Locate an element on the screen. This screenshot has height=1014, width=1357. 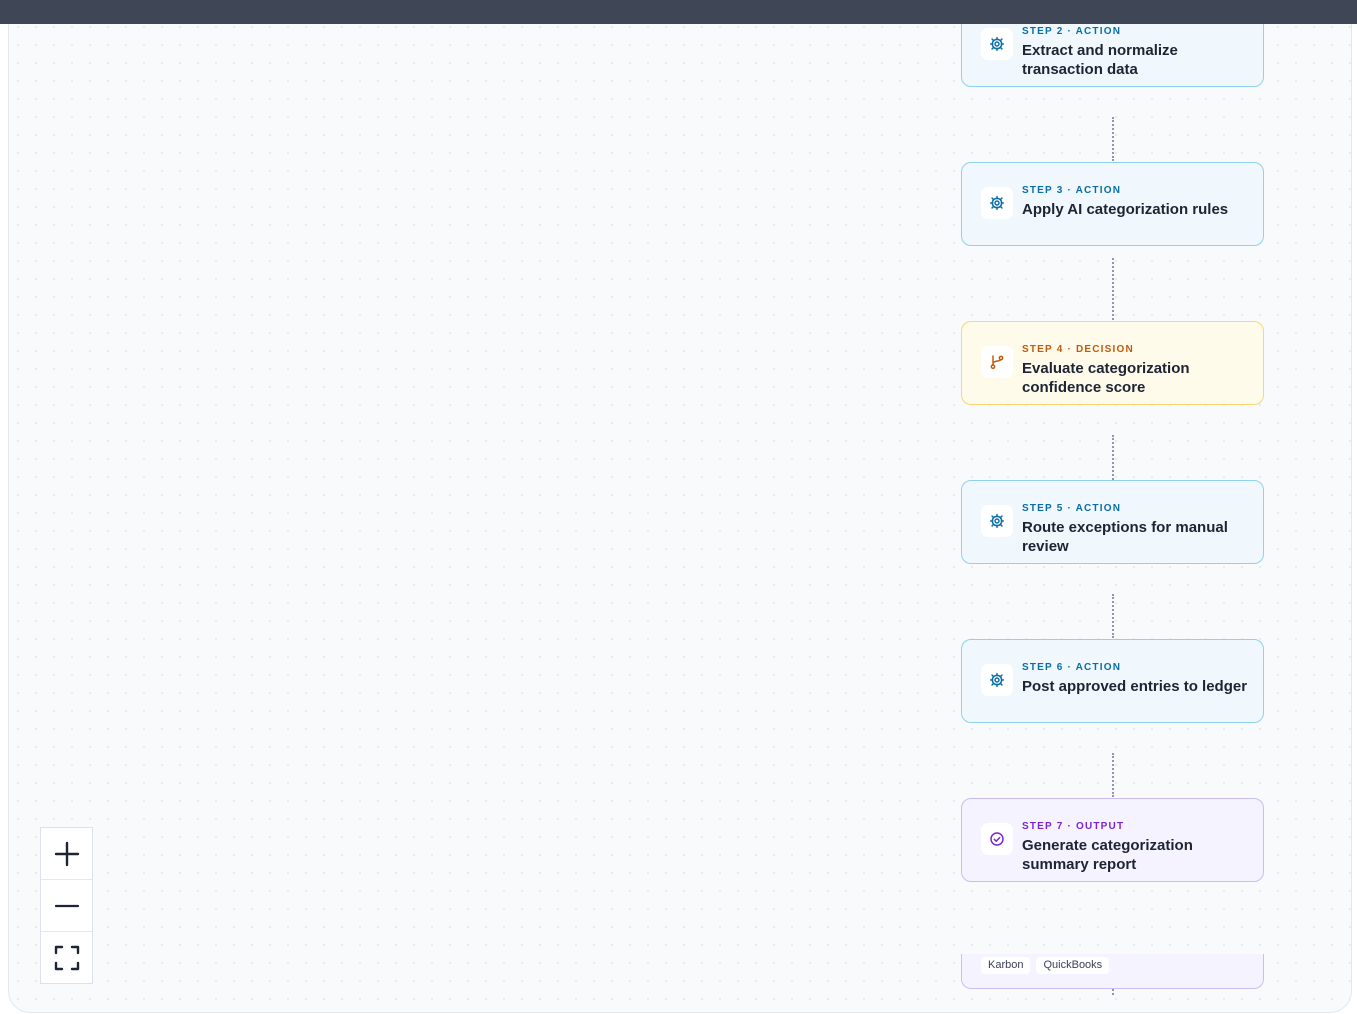
top-bar is located at coordinates (678, 12).